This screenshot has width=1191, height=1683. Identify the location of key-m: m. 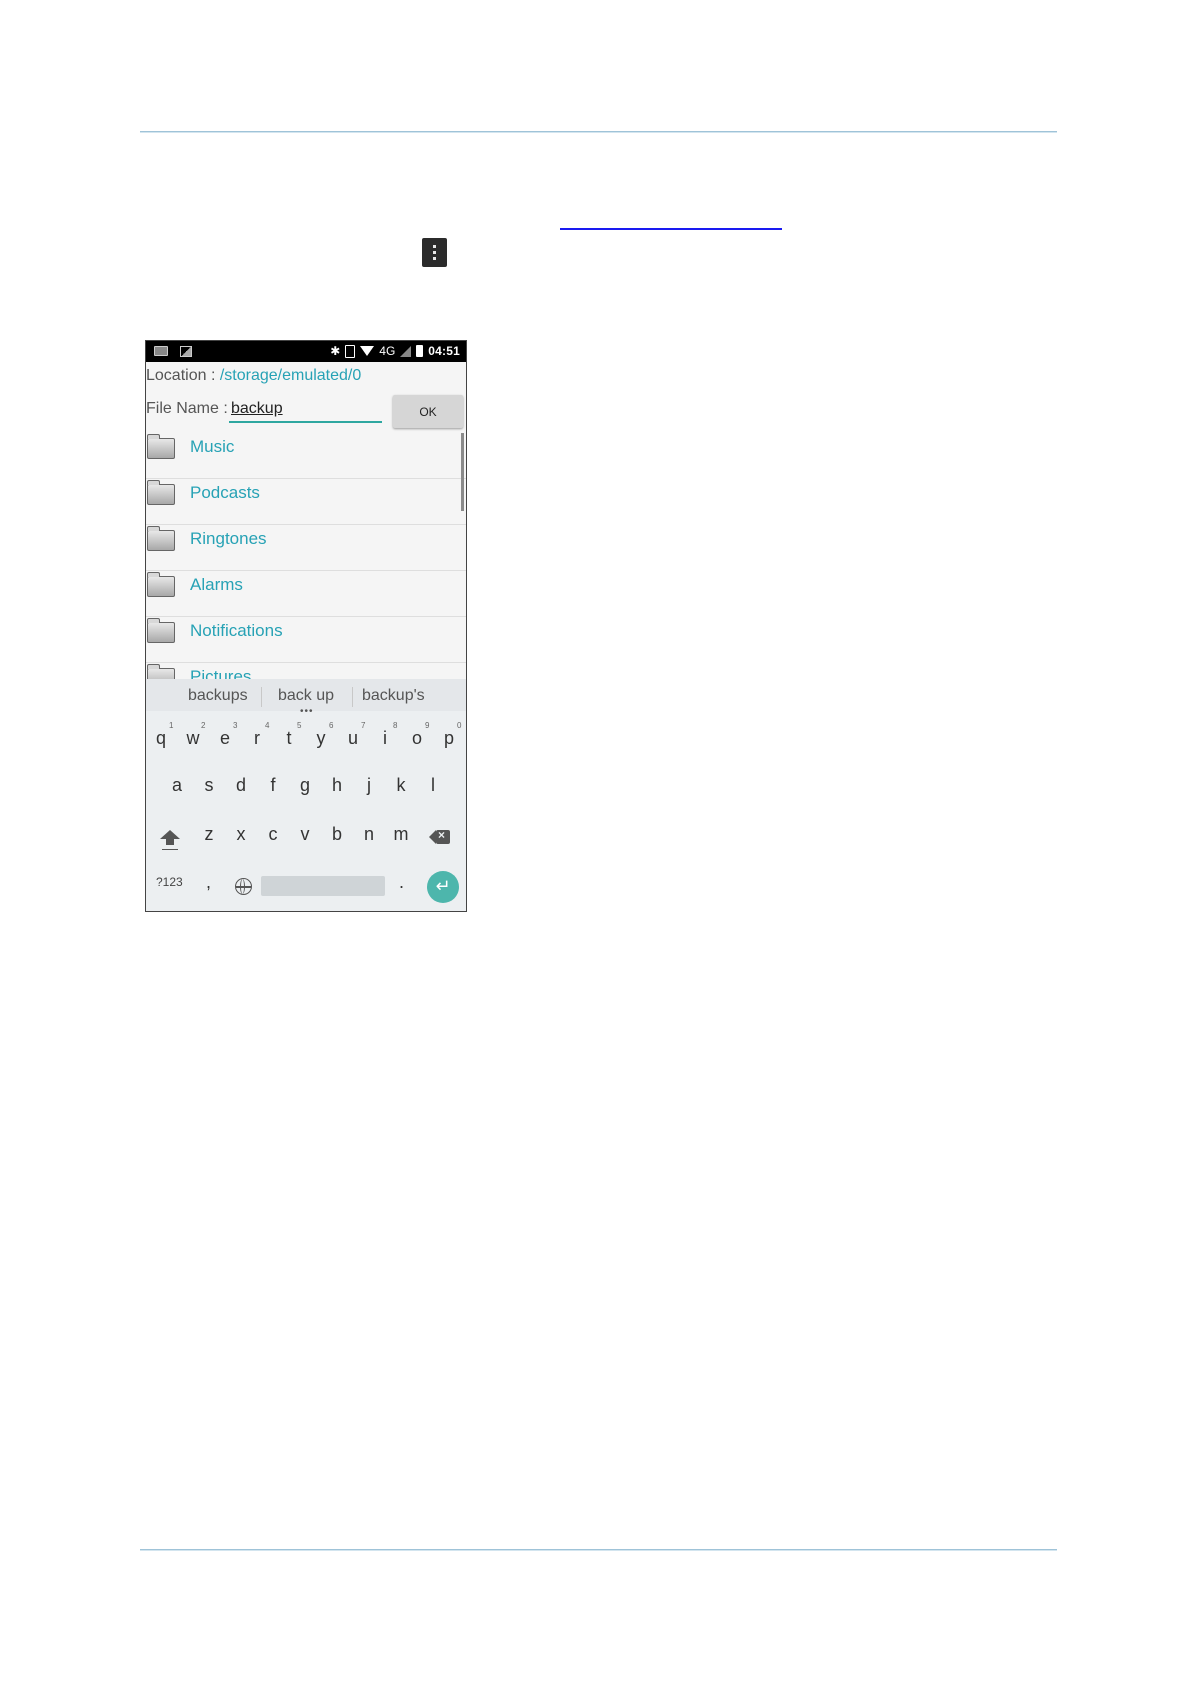
(401, 834).